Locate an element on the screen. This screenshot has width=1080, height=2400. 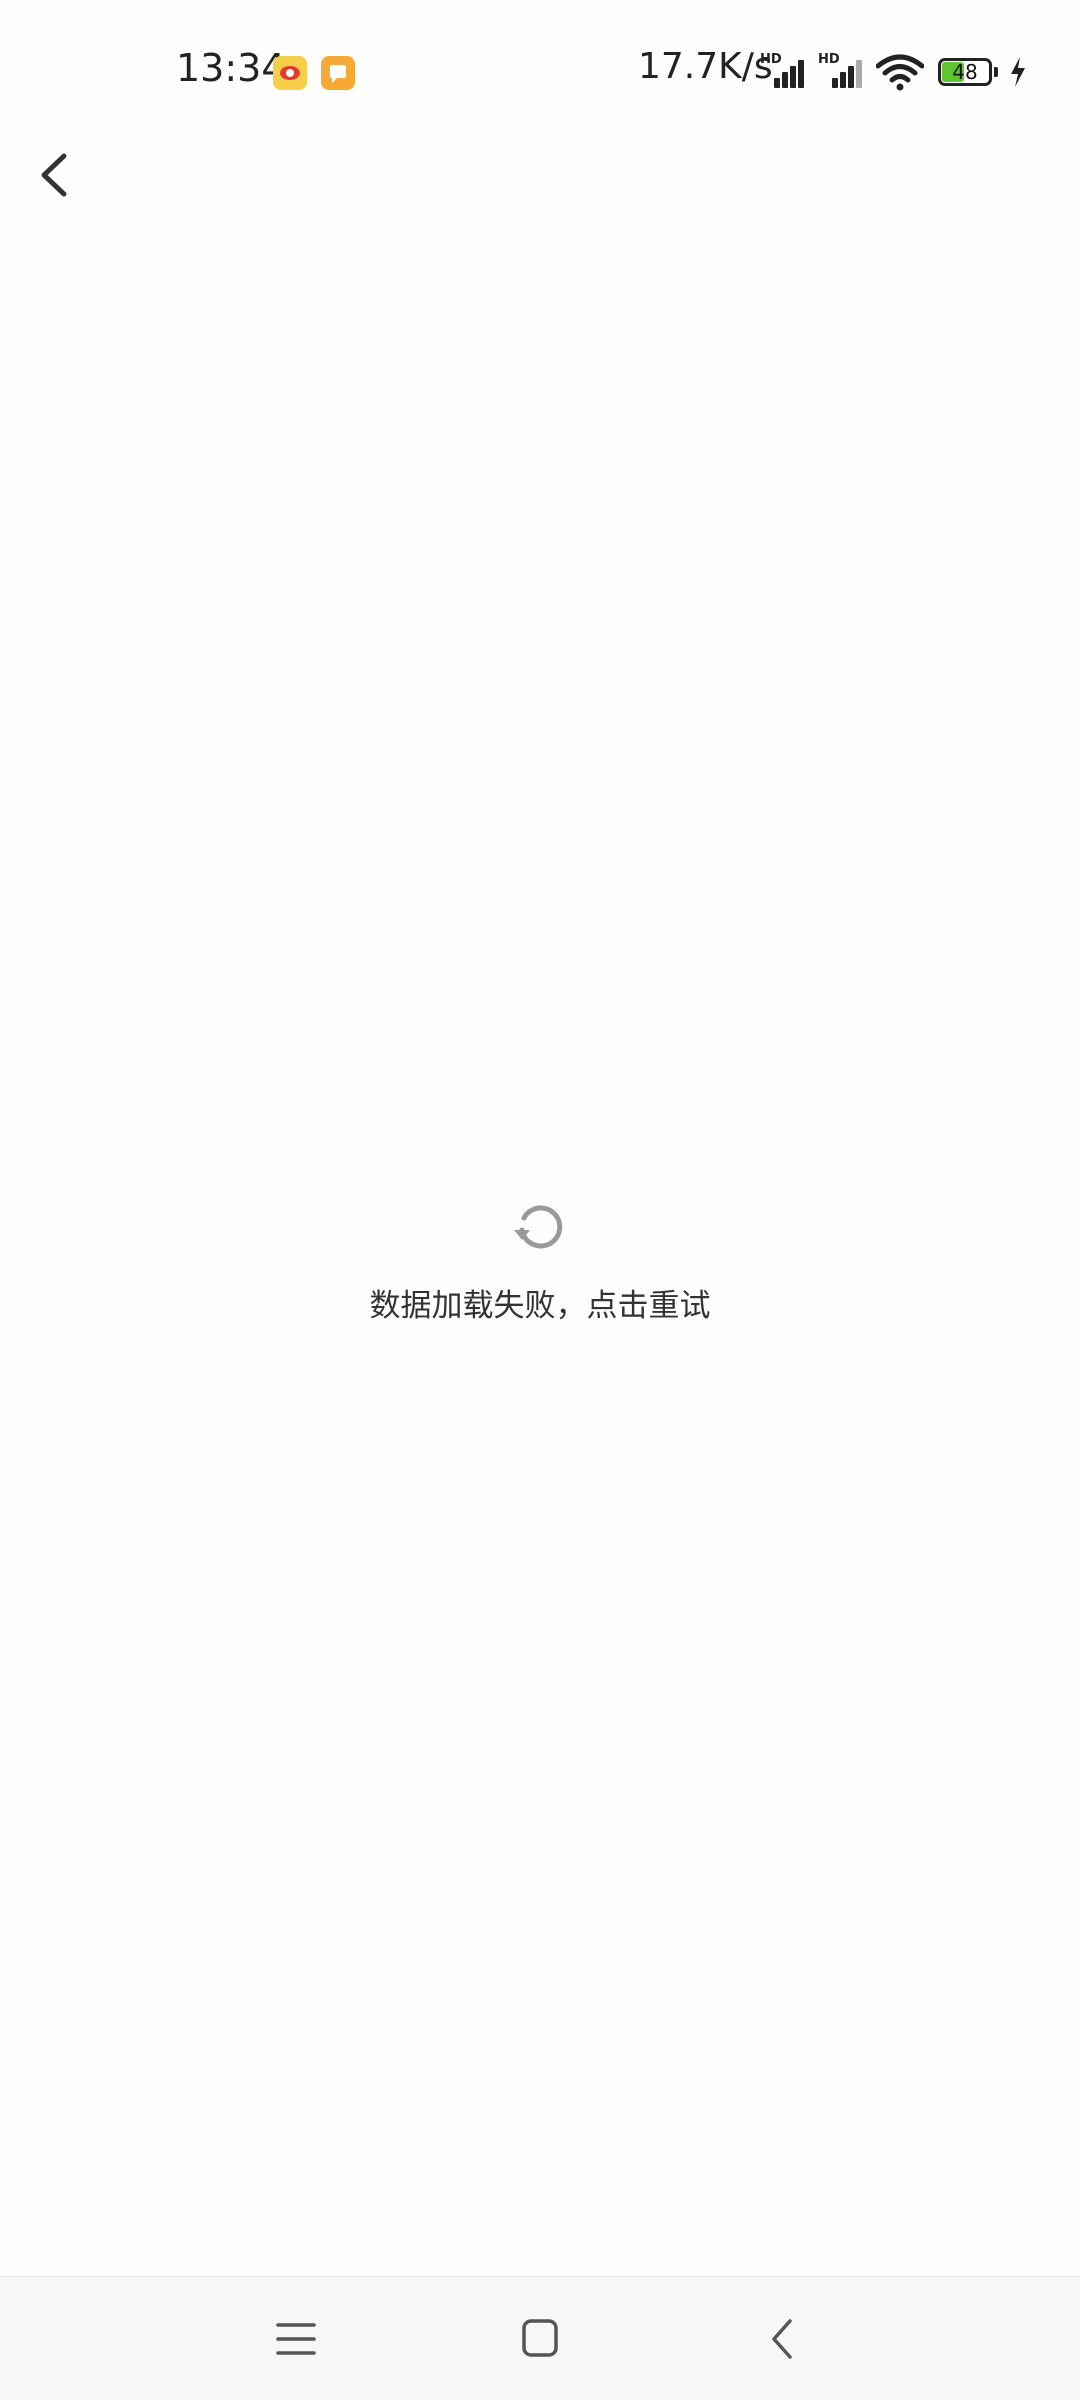
home-button is located at coordinates (540, 2339).